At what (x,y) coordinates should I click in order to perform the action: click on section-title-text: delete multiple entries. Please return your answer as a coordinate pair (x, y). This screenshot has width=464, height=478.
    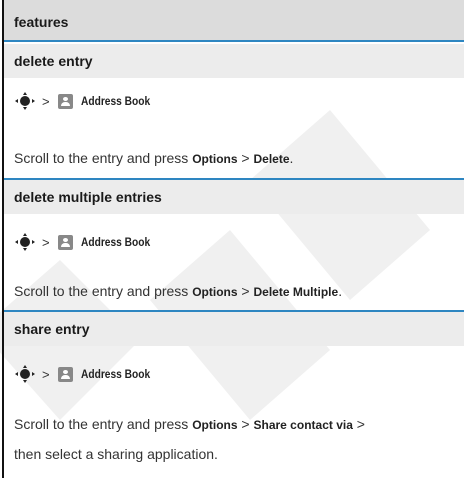
    Looking at the image, I should click on (88, 197).